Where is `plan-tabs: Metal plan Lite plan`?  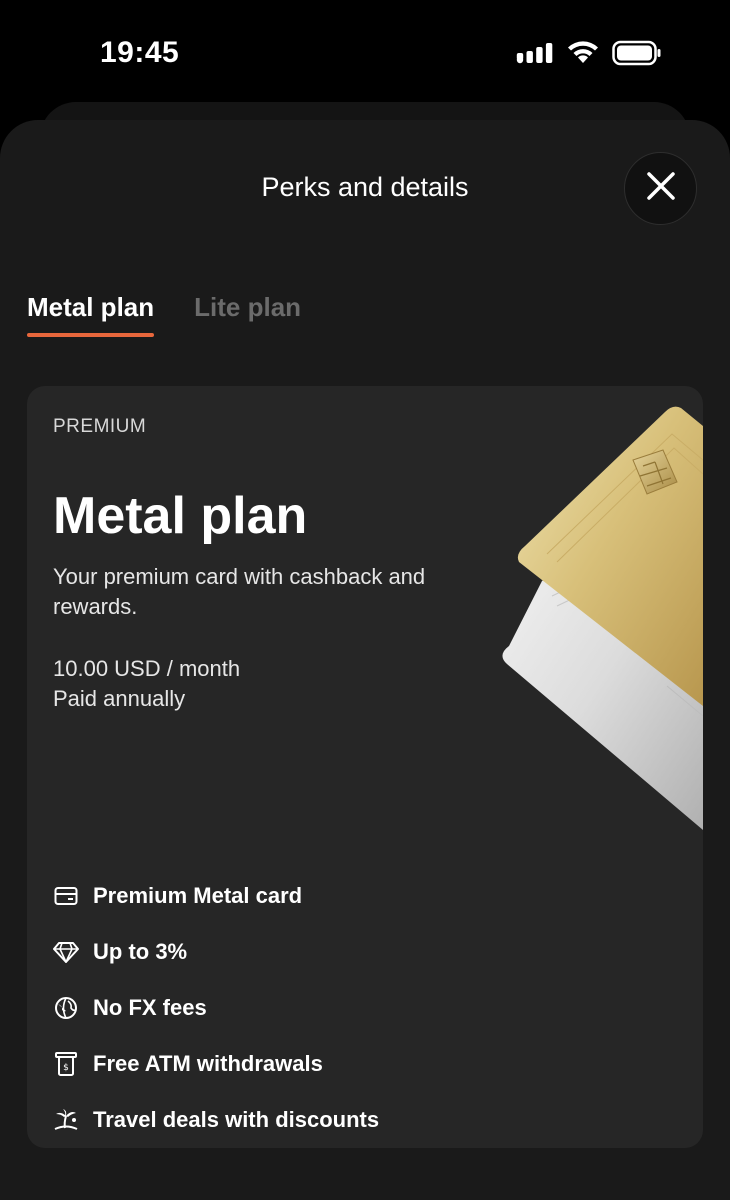
plan-tabs: Metal plan Lite plan is located at coordinates (164, 314).